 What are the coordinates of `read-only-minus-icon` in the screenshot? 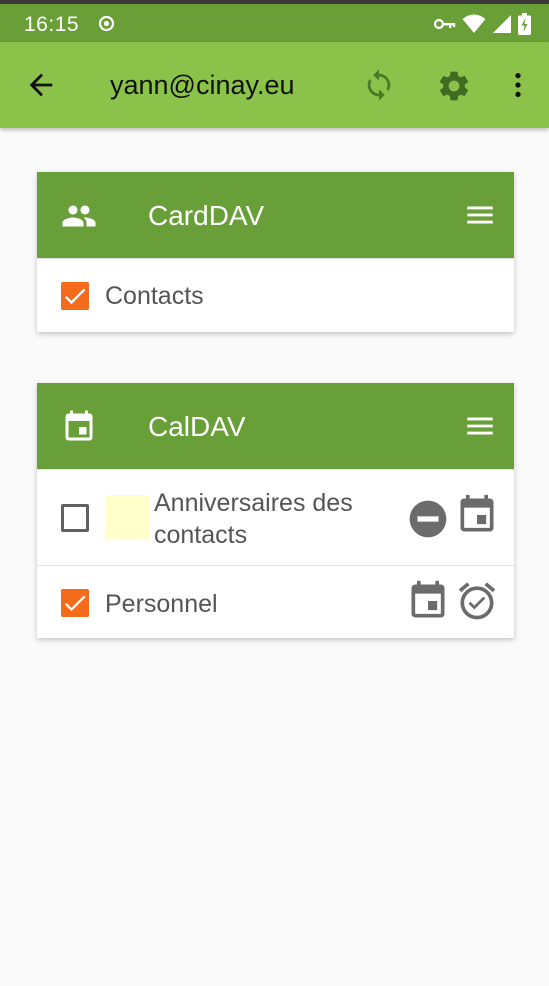 It's located at (428, 519).